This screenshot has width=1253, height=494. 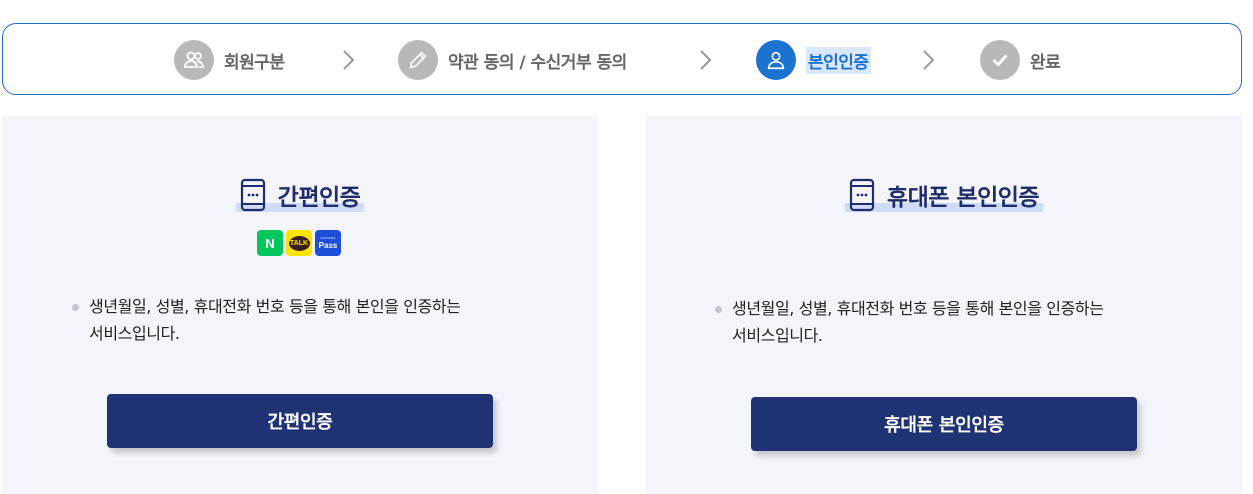 I want to click on pass-logo-icon: SAMSUNG Pass, so click(x=328, y=243).